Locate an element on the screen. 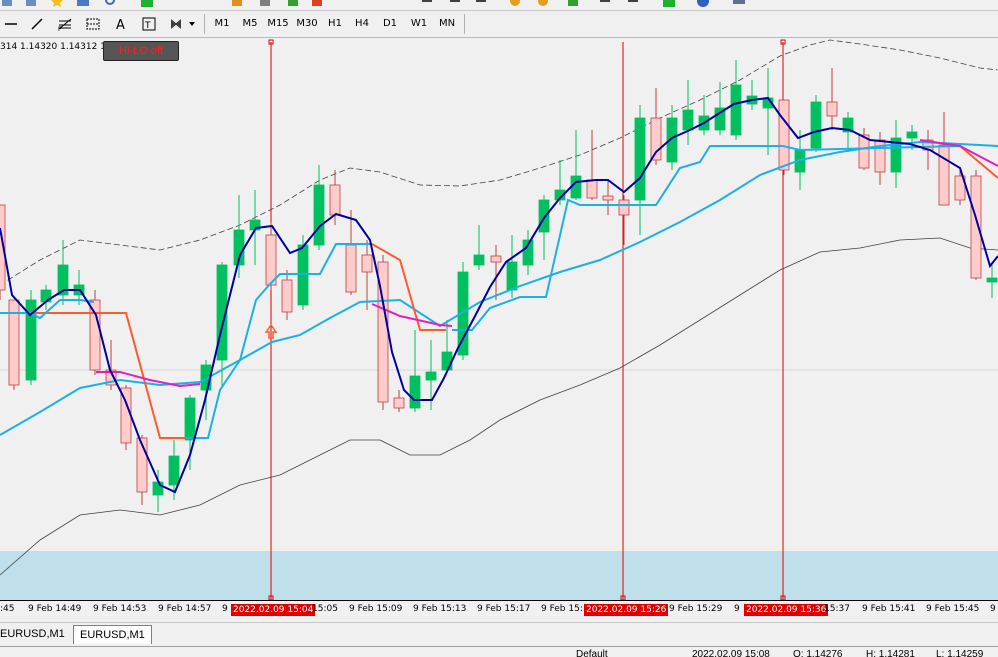  star-icon is located at coordinates (57, 4).